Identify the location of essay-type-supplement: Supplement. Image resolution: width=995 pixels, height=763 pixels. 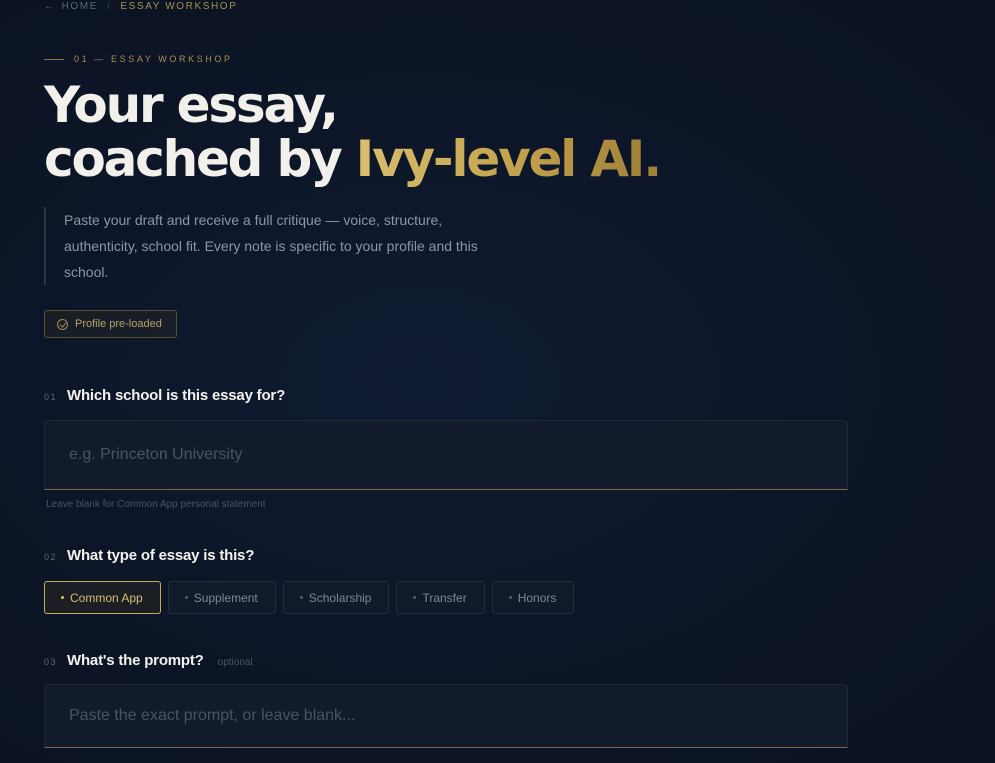
(221, 597).